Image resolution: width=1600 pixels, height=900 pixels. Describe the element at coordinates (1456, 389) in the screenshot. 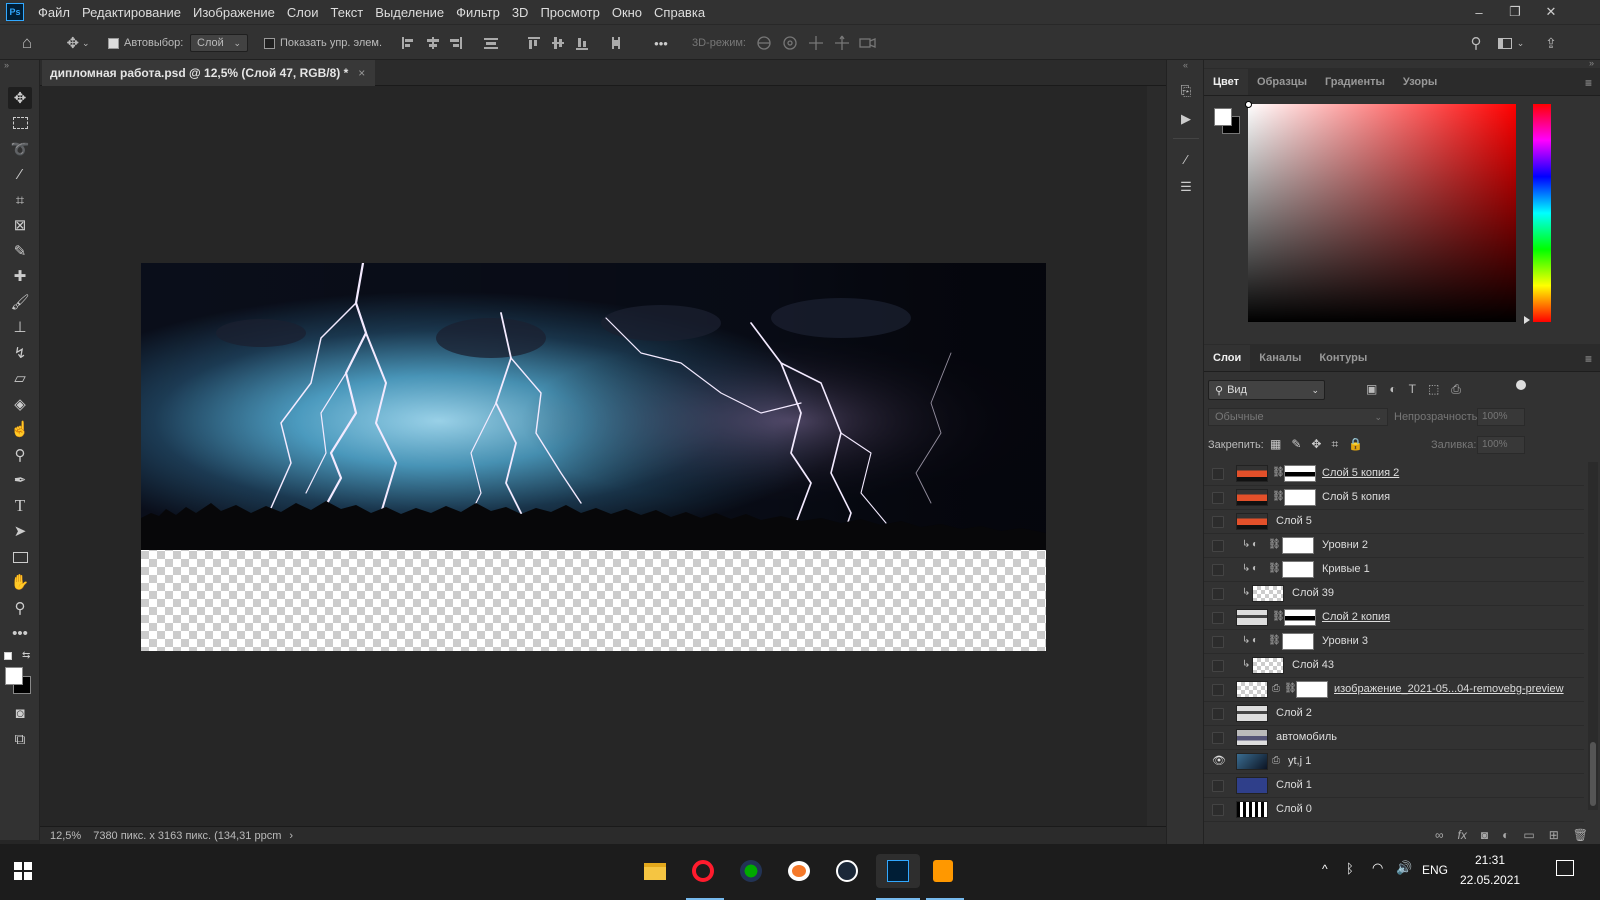

I see `smart-object-filter-icon: ⎙` at that location.